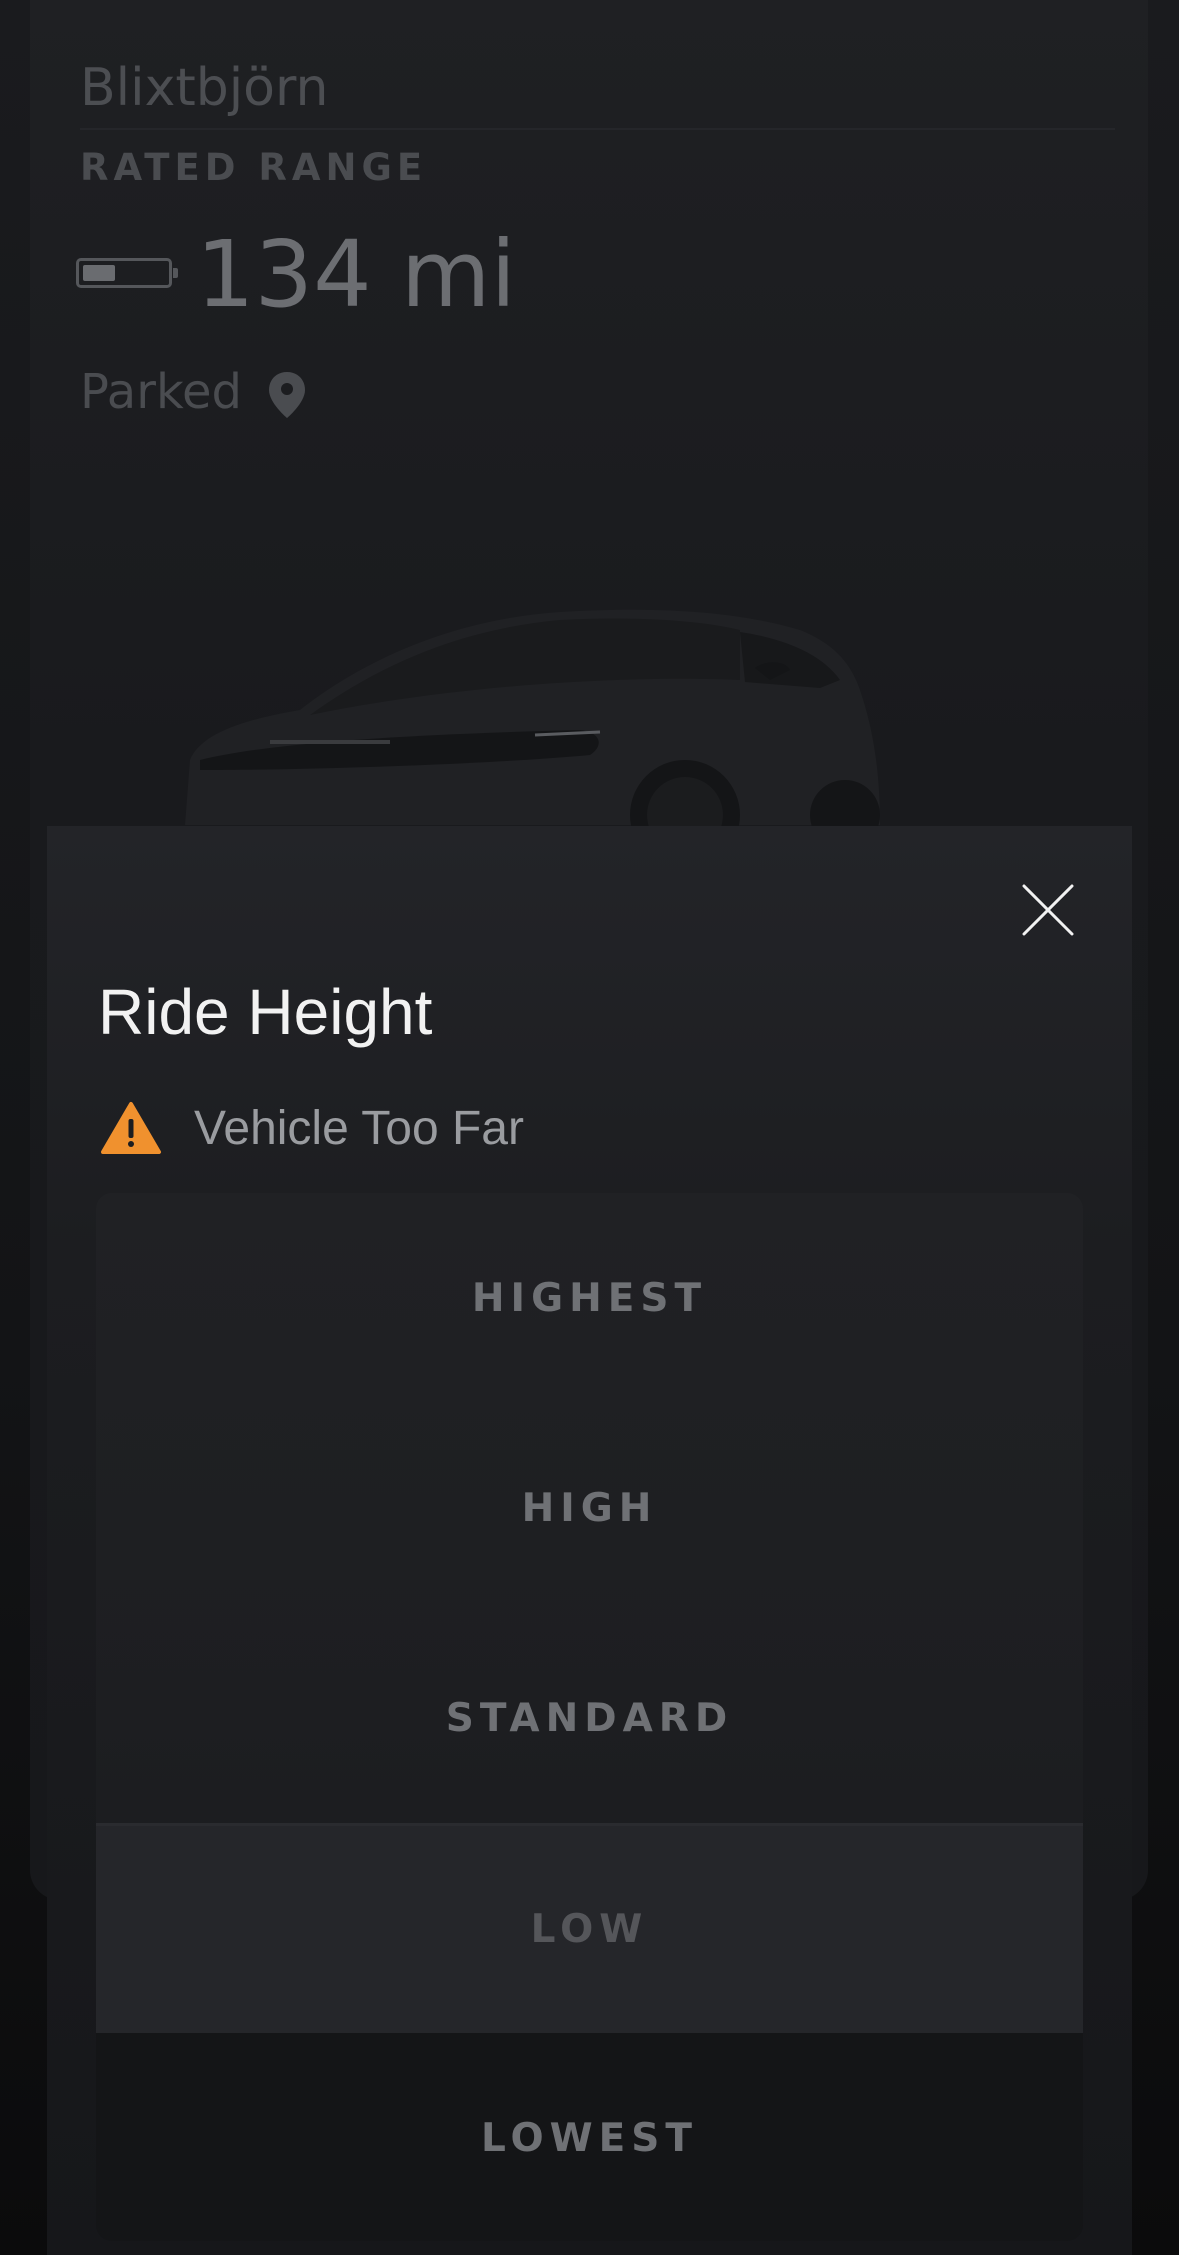  What do you see at coordinates (287, 395) in the screenshot?
I see `location-pin-icon` at bounding box center [287, 395].